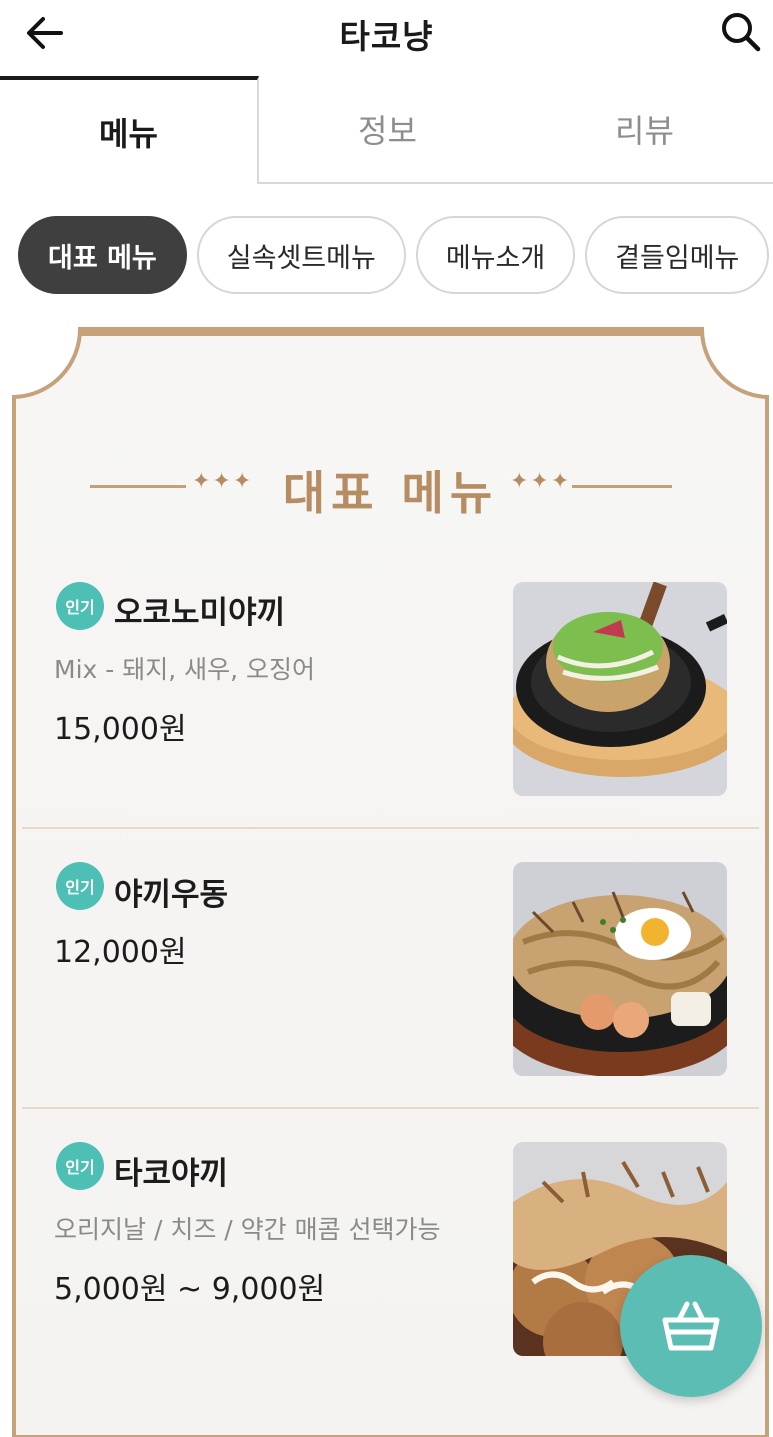 The width and height of the screenshot is (773, 1437). Describe the element at coordinates (541, 481) in the screenshot. I see `diamond-ornament-right: ✦✦✦` at that location.